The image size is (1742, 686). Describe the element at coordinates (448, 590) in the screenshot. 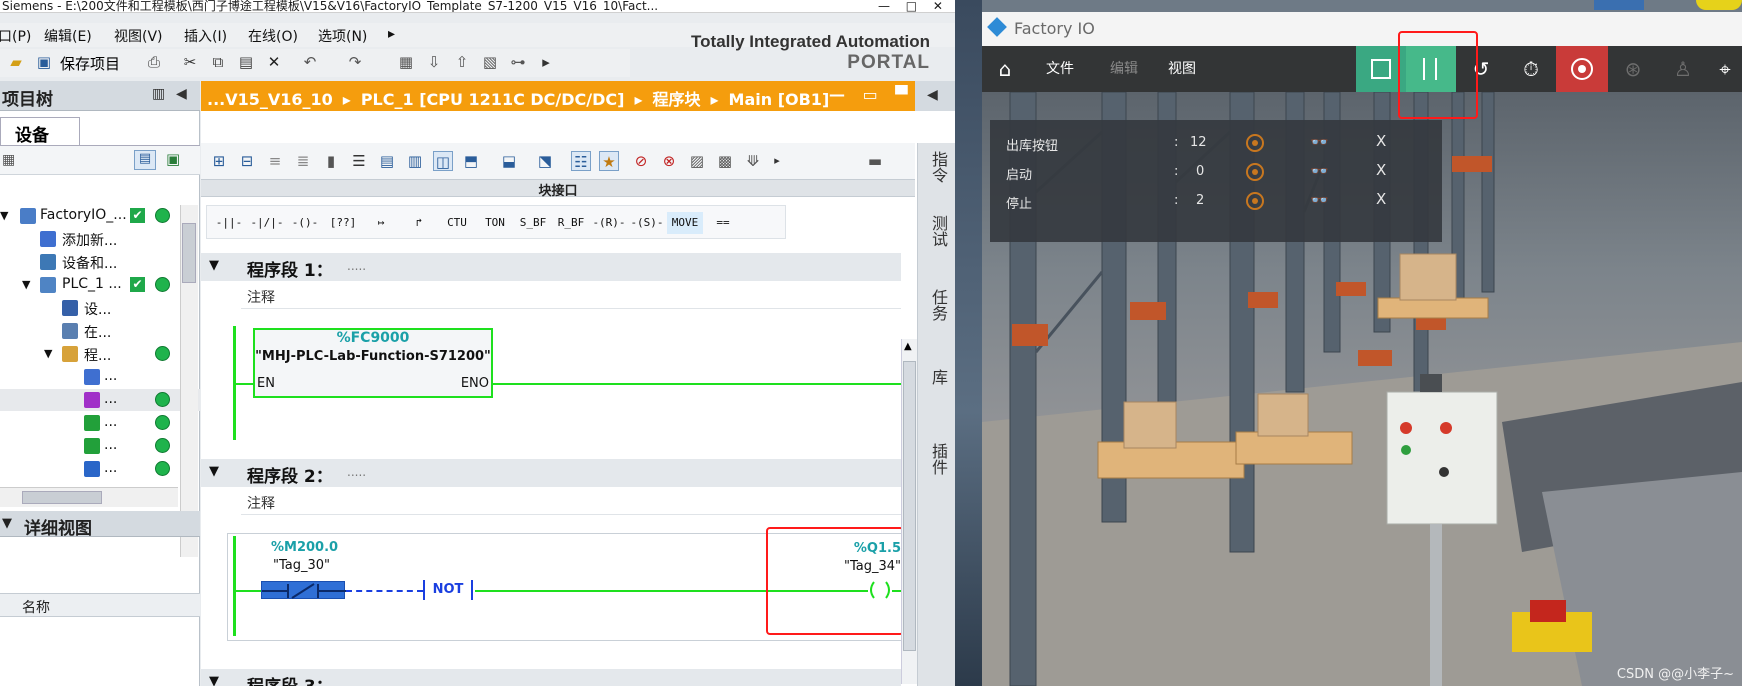

I see `not-contact: NOT` at that location.